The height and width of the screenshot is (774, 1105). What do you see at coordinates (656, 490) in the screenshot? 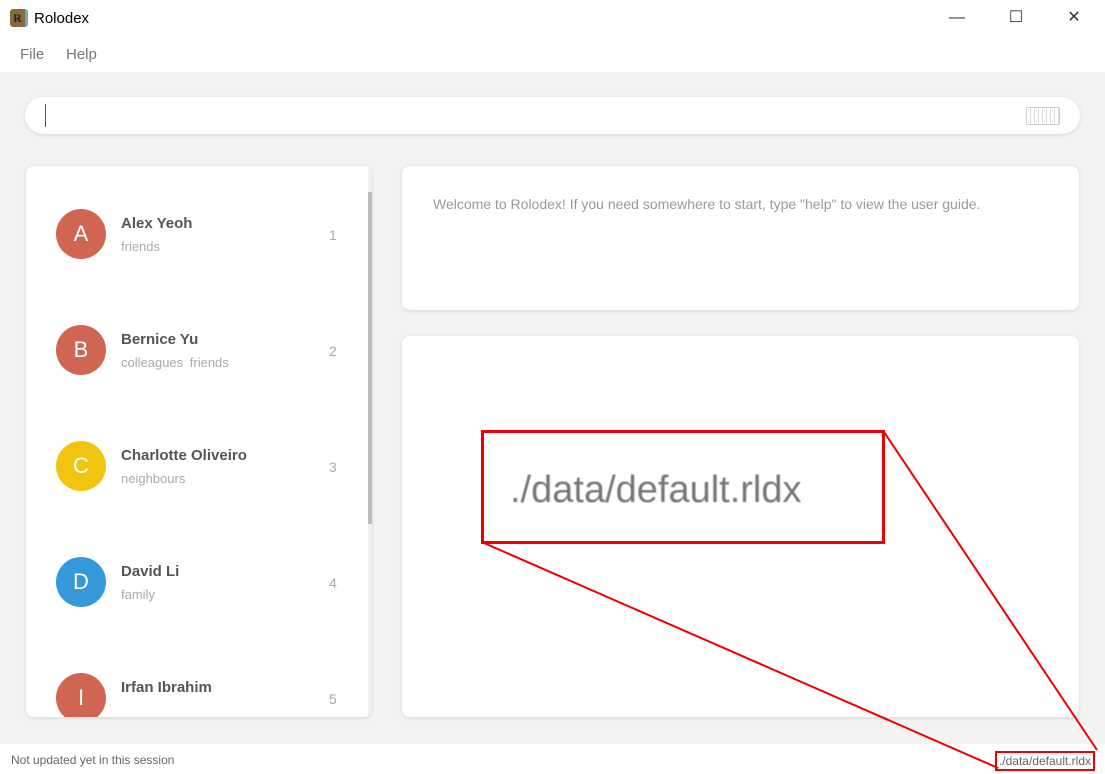
I see `magnified-text: ./data/default.rldx` at bounding box center [656, 490].